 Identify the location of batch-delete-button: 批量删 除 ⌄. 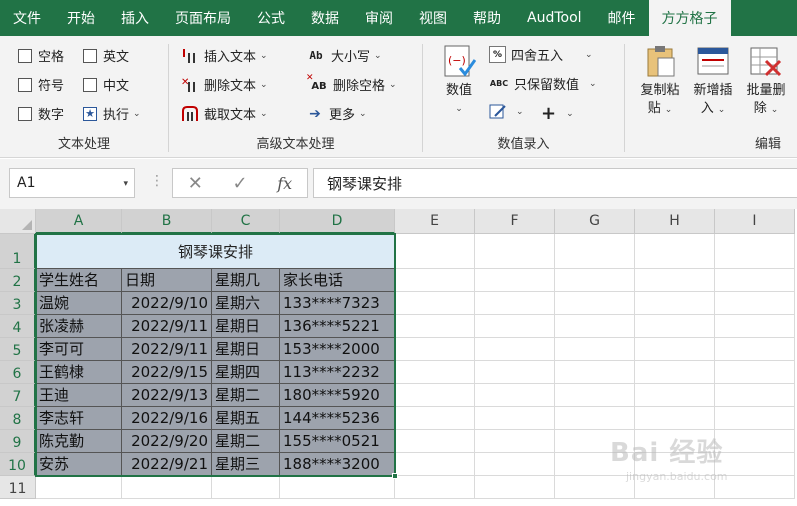
(766, 81).